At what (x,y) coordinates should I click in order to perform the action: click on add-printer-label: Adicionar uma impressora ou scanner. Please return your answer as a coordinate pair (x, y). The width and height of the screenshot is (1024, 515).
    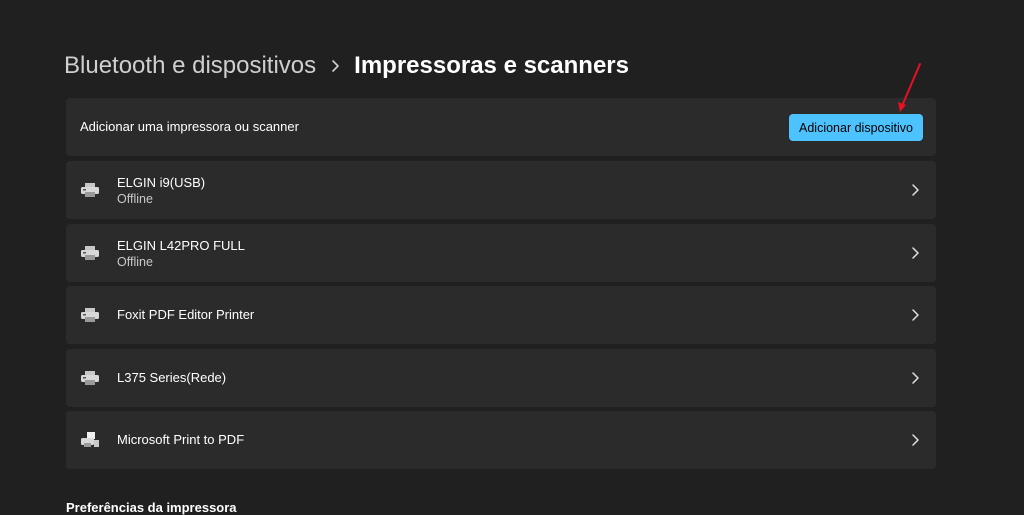
    Looking at the image, I should click on (189, 126).